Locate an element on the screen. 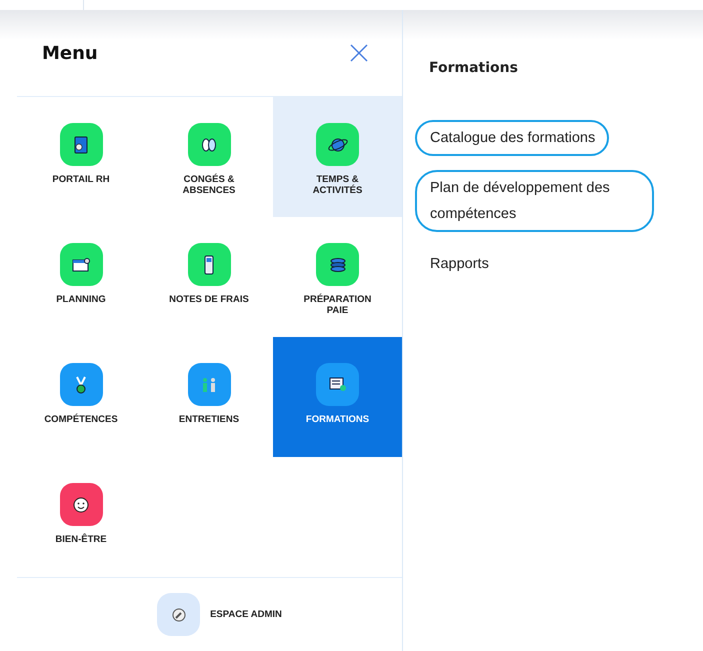 The height and width of the screenshot is (651, 703). module-tile: PORTAIL RH is located at coordinates (81, 157).